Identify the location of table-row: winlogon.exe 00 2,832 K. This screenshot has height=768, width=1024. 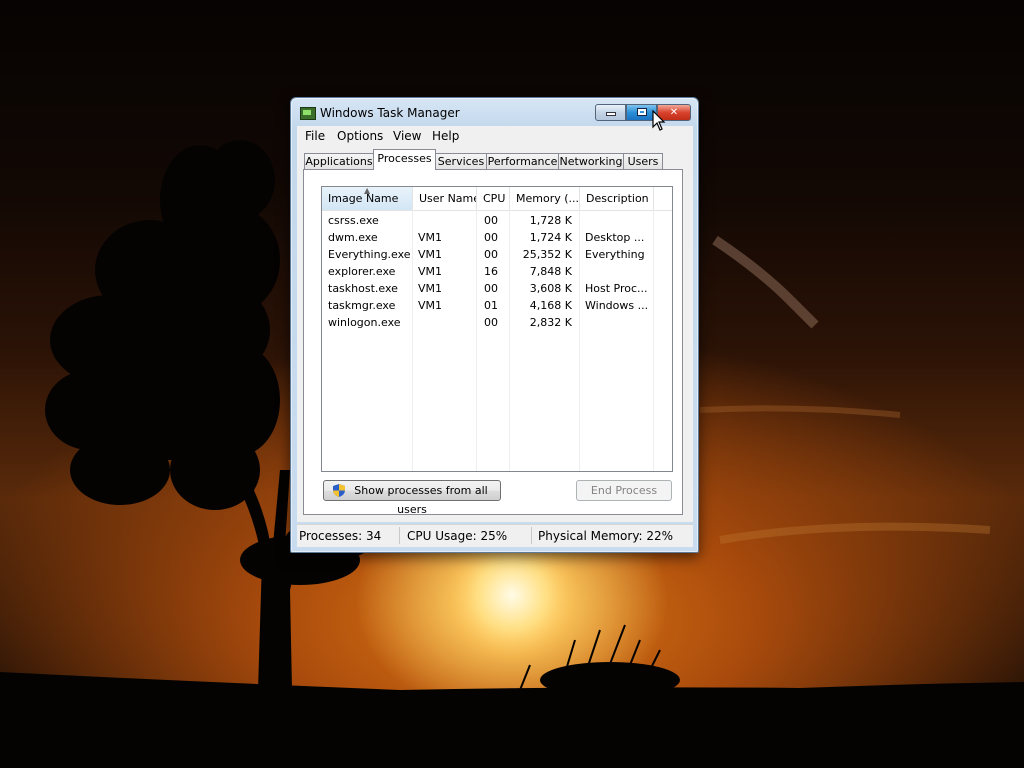
(497, 323).